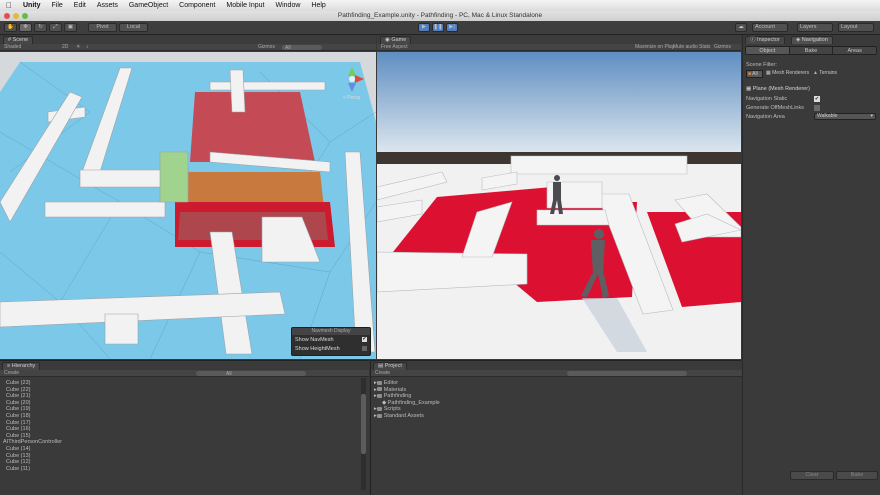  I want to click on list-item: Cube (21), so click(34, 396).